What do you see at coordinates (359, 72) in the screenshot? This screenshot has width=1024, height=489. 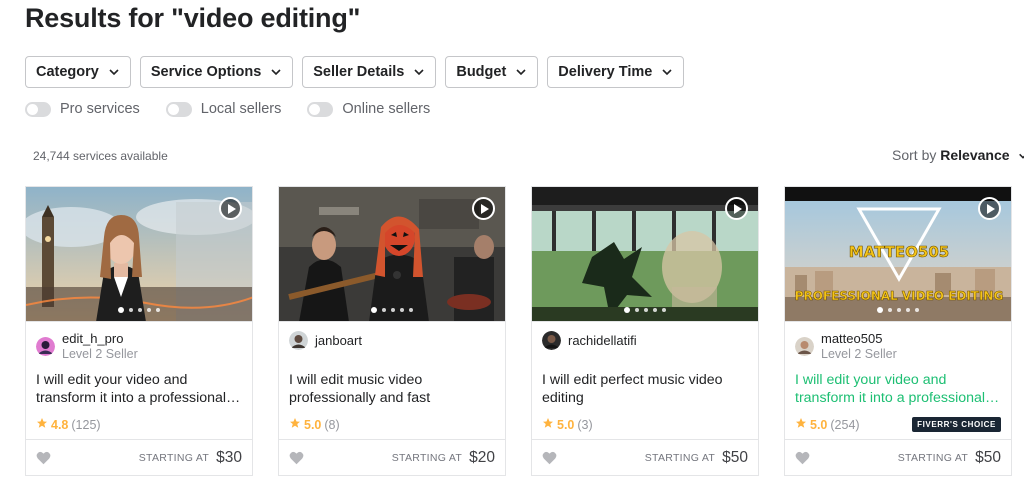 I see `filter-label: Seller Details` at bounding box center [359, 72].